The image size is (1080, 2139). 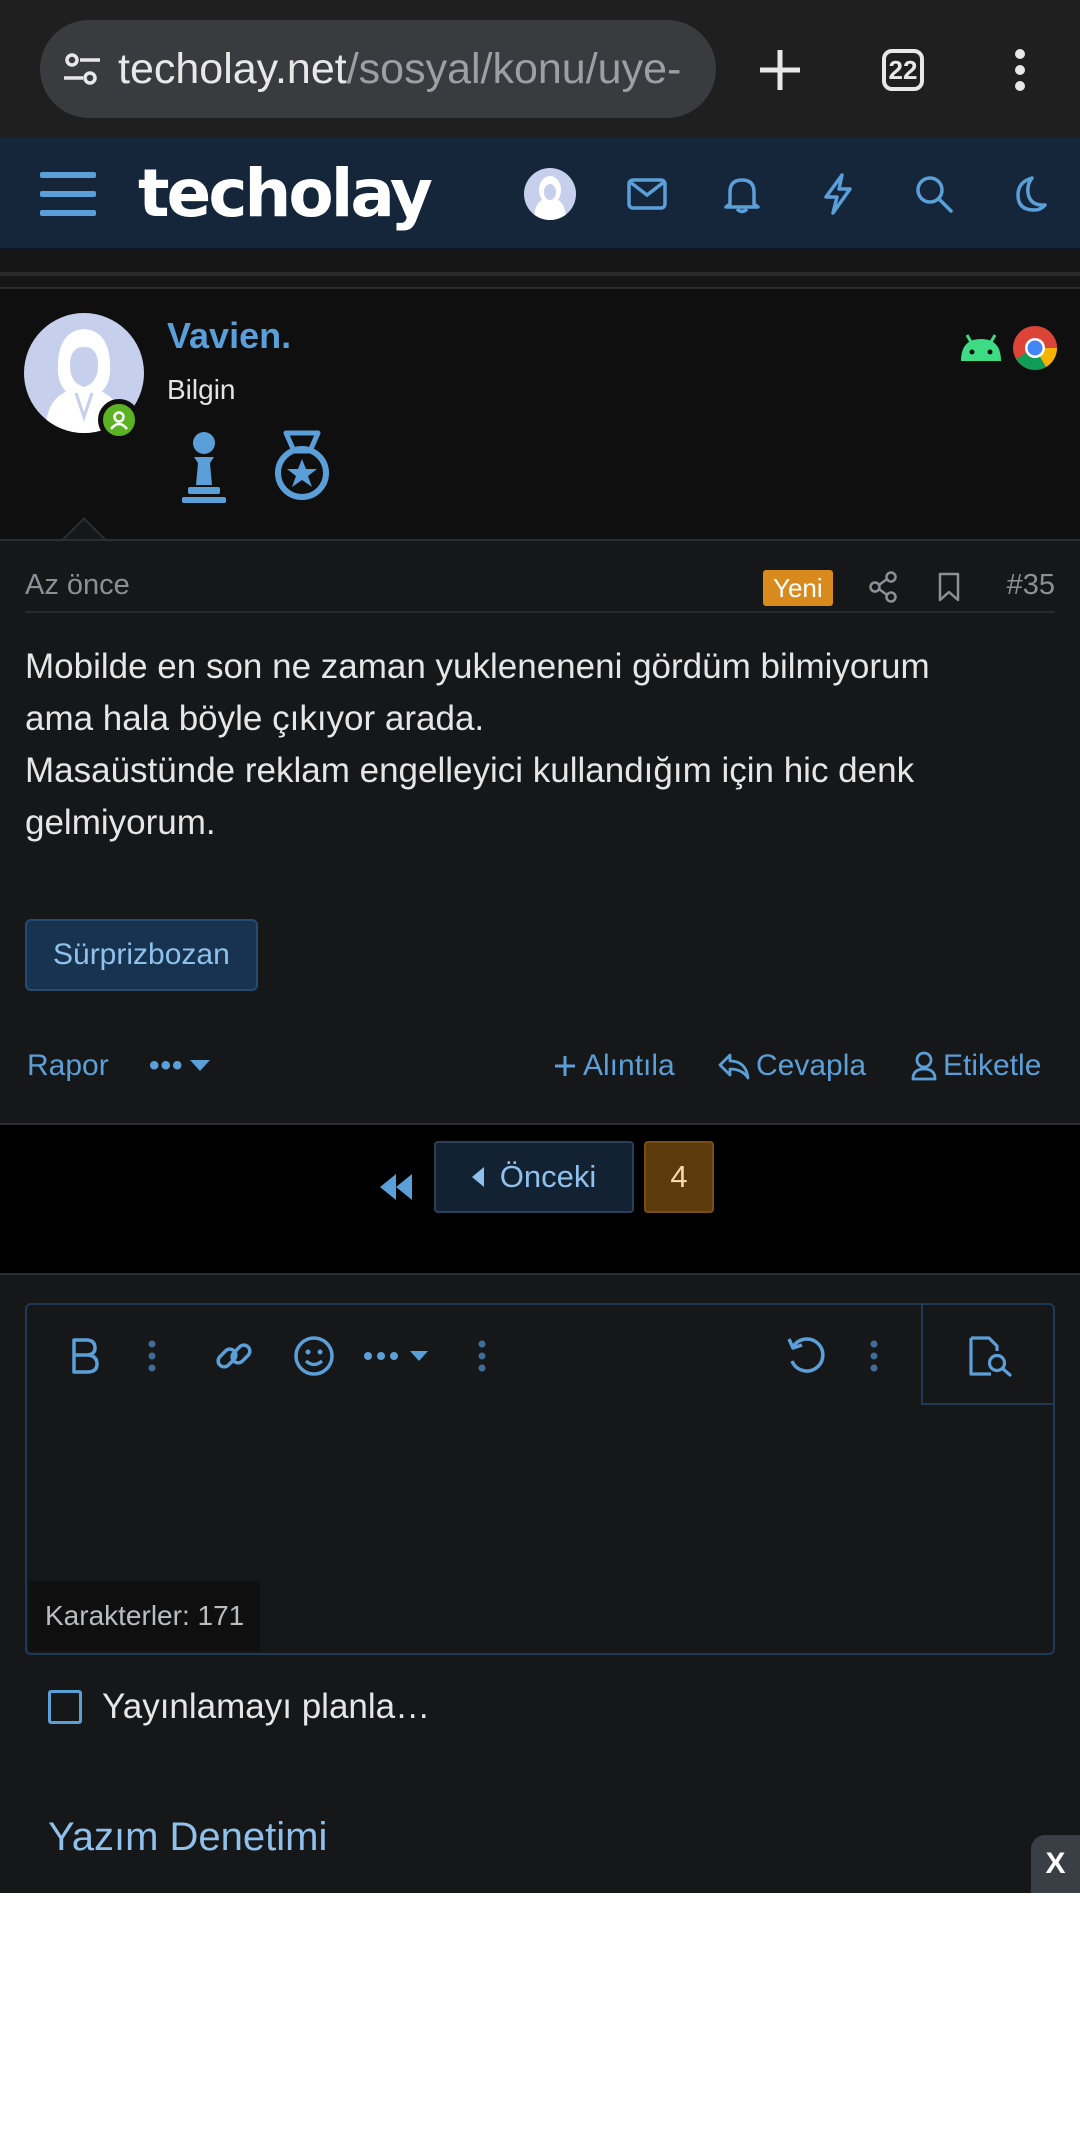 I want to click on url-text: techolay.net/sosyal/konu/uye-, so click(x=407, y=69).